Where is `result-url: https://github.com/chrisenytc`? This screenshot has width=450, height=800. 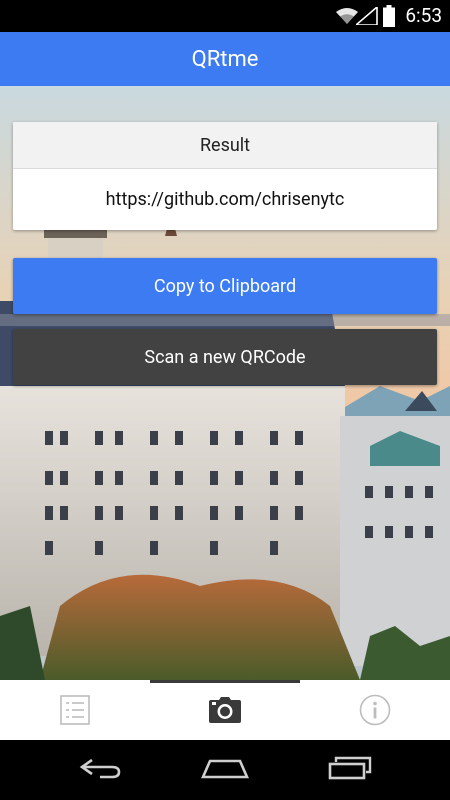 result-url: https://github.com/chrisenytc is located at coordinates (225, 199).